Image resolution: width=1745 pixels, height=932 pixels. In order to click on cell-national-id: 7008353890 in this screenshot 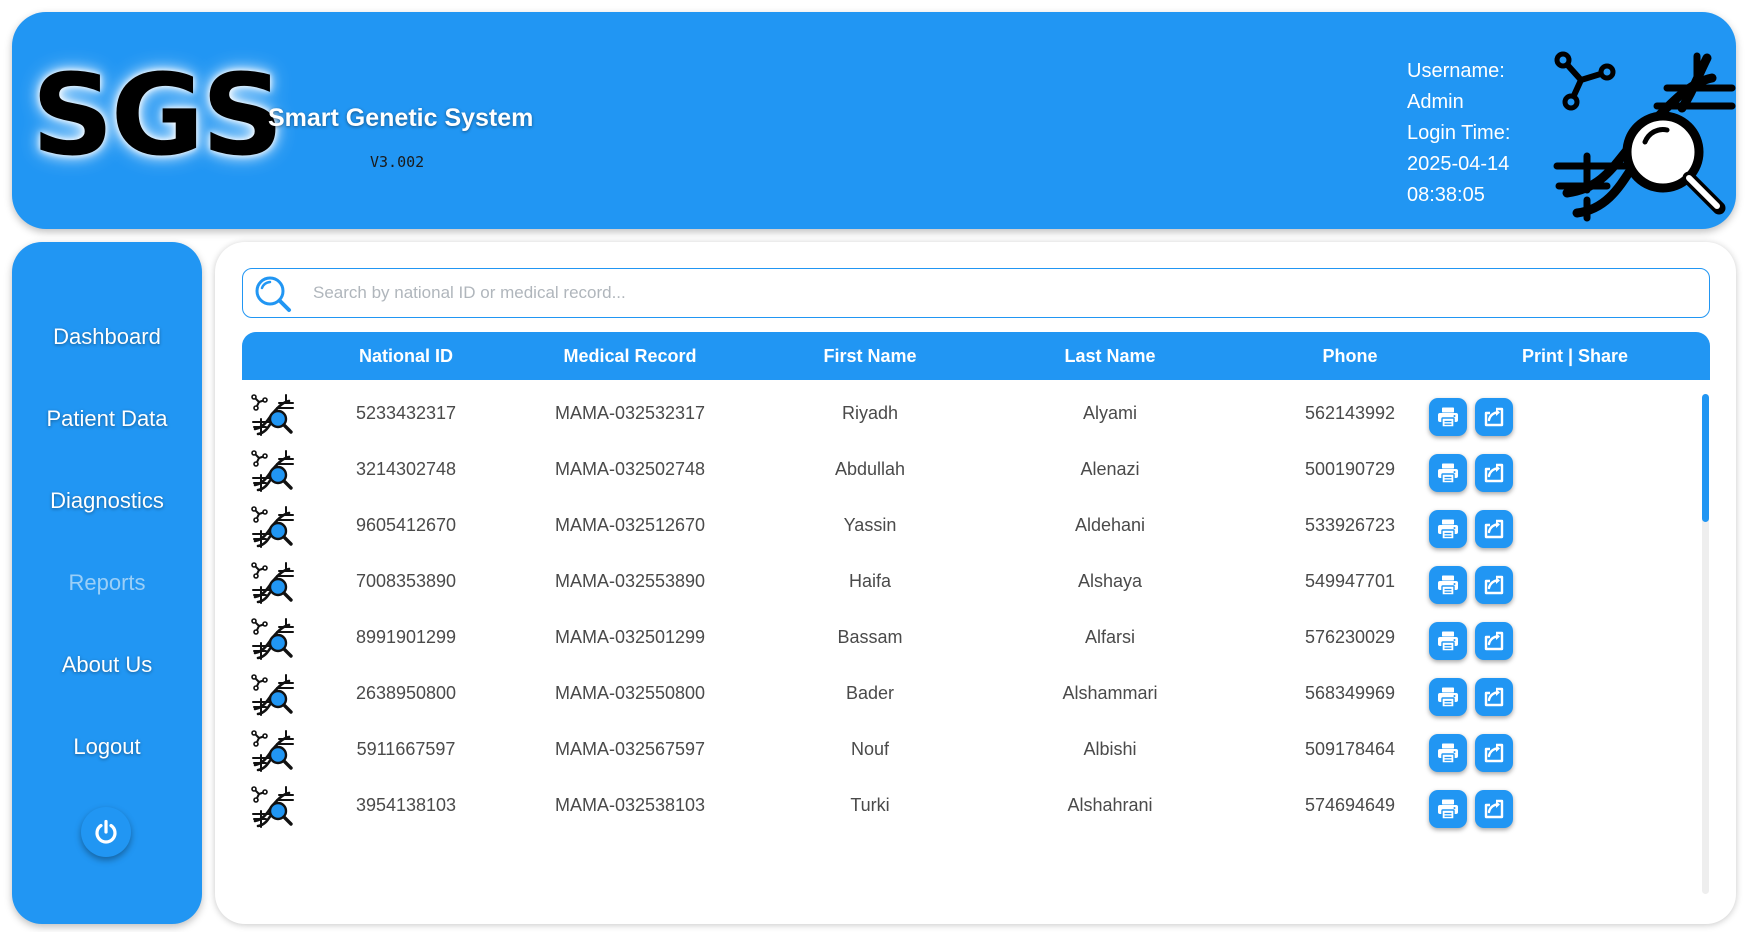, I will do `click(406, 581)`.